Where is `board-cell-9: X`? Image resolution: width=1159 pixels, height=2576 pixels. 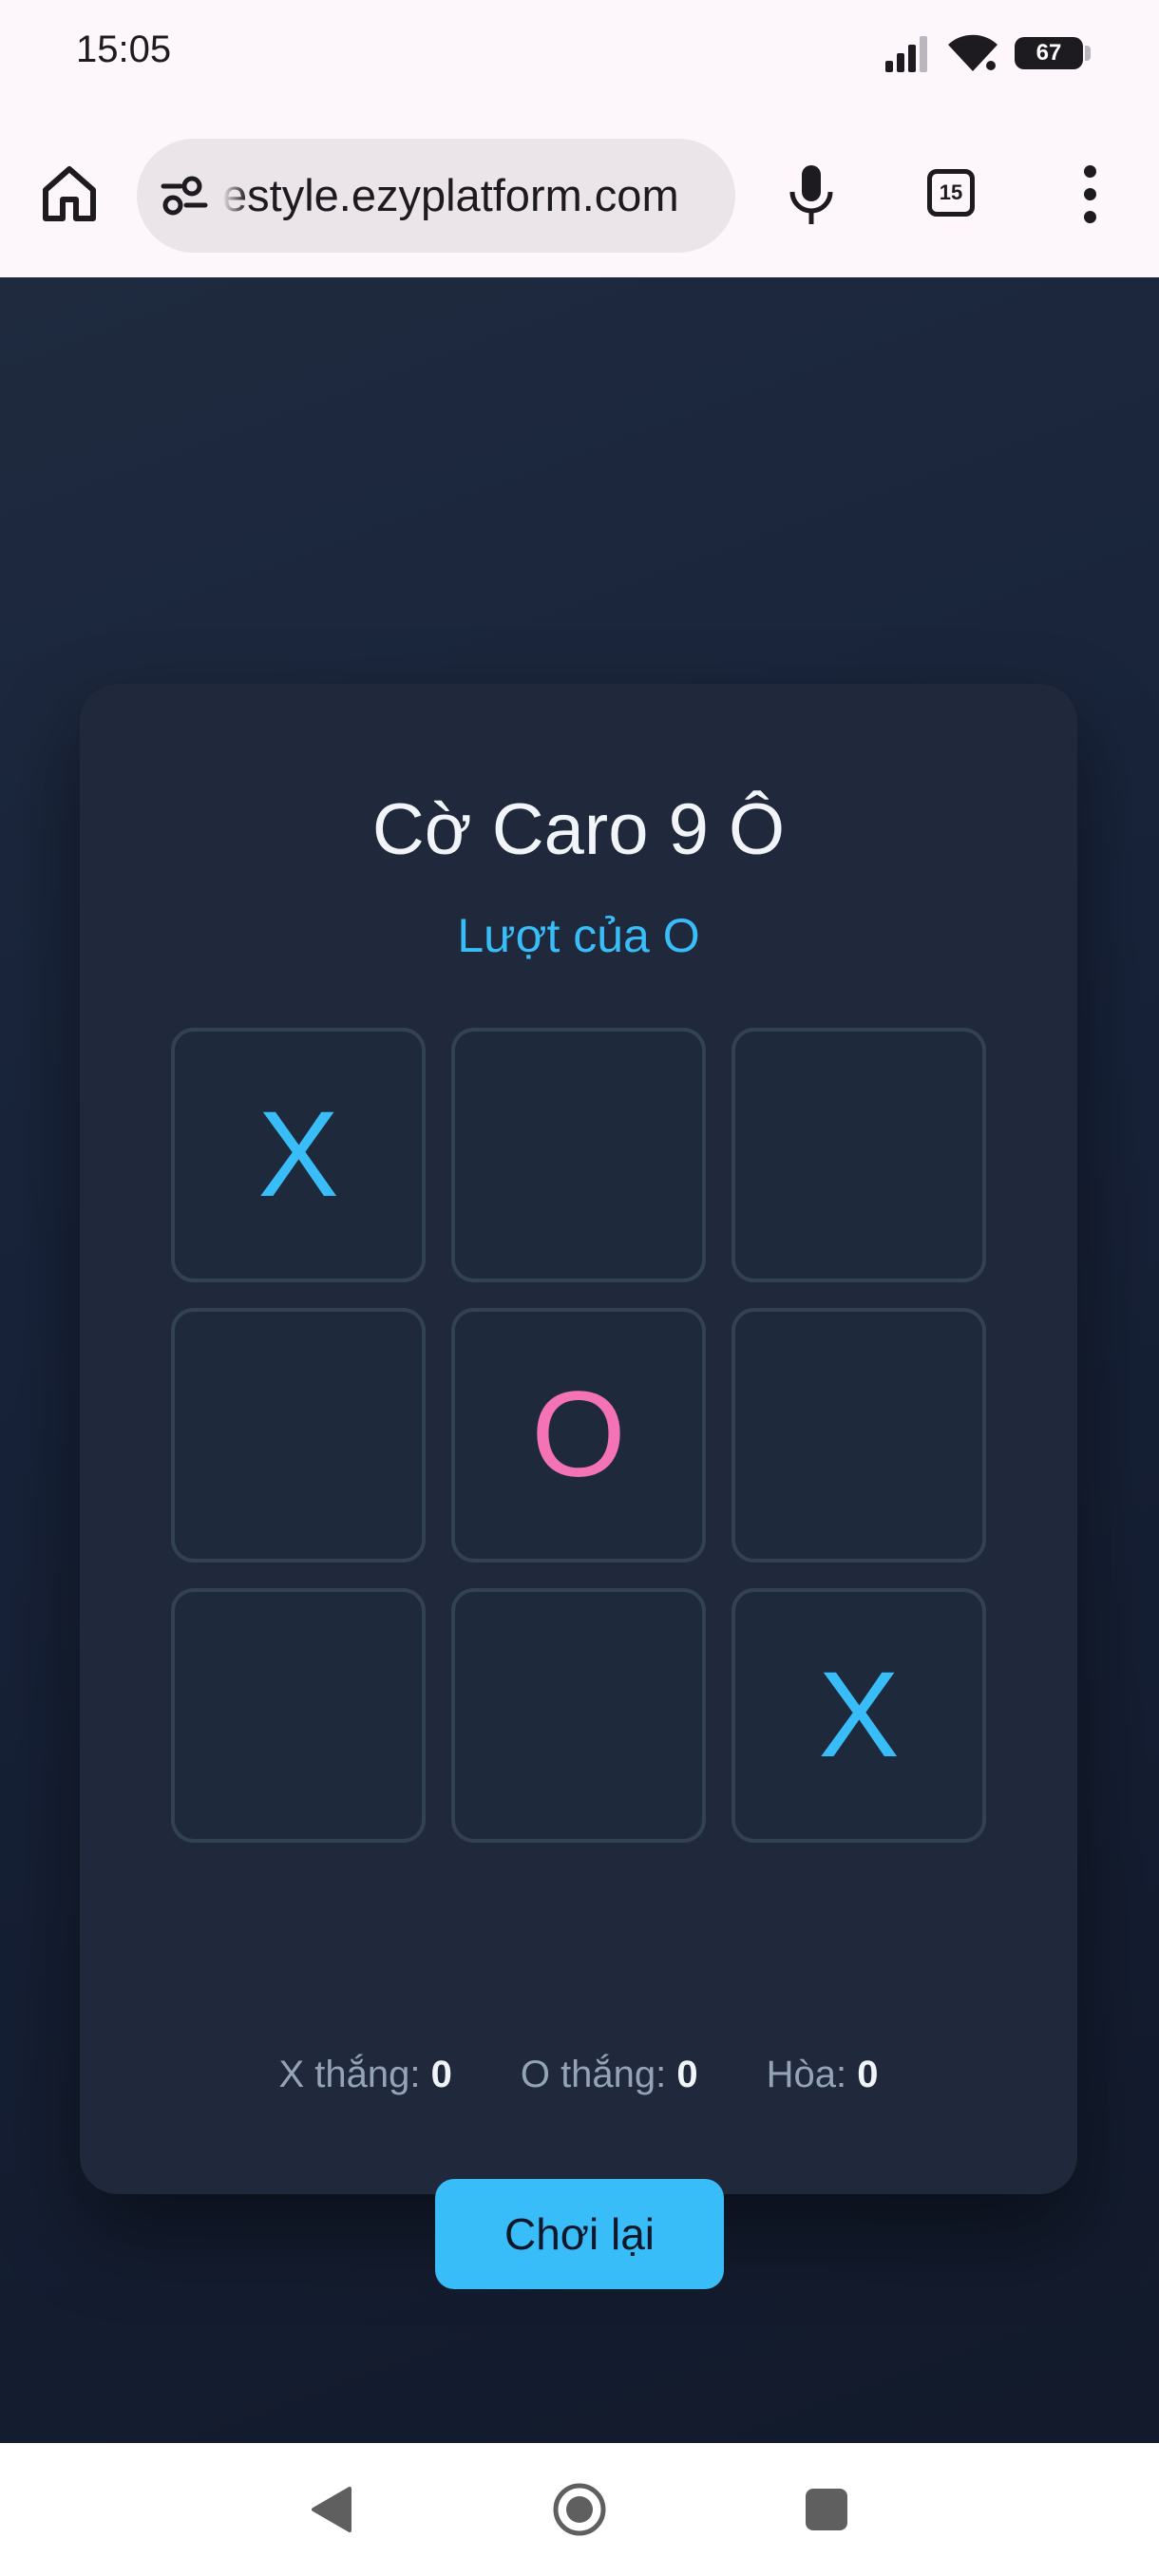
board-cell-9: X is located at coordinates (859, 1715).